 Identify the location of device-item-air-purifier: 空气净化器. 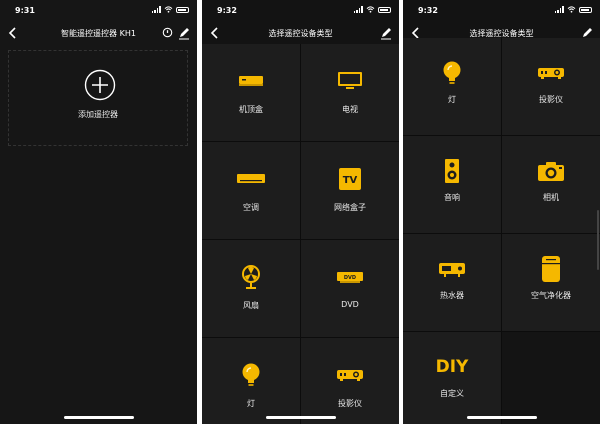
(551, 282).